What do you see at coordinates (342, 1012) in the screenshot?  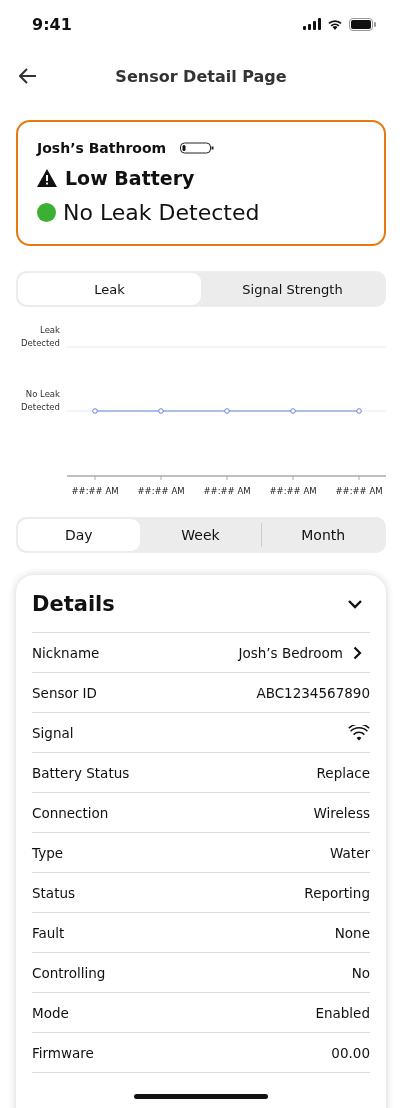 I see `detail-value: Enabled` at bounding box center [342, 1012].